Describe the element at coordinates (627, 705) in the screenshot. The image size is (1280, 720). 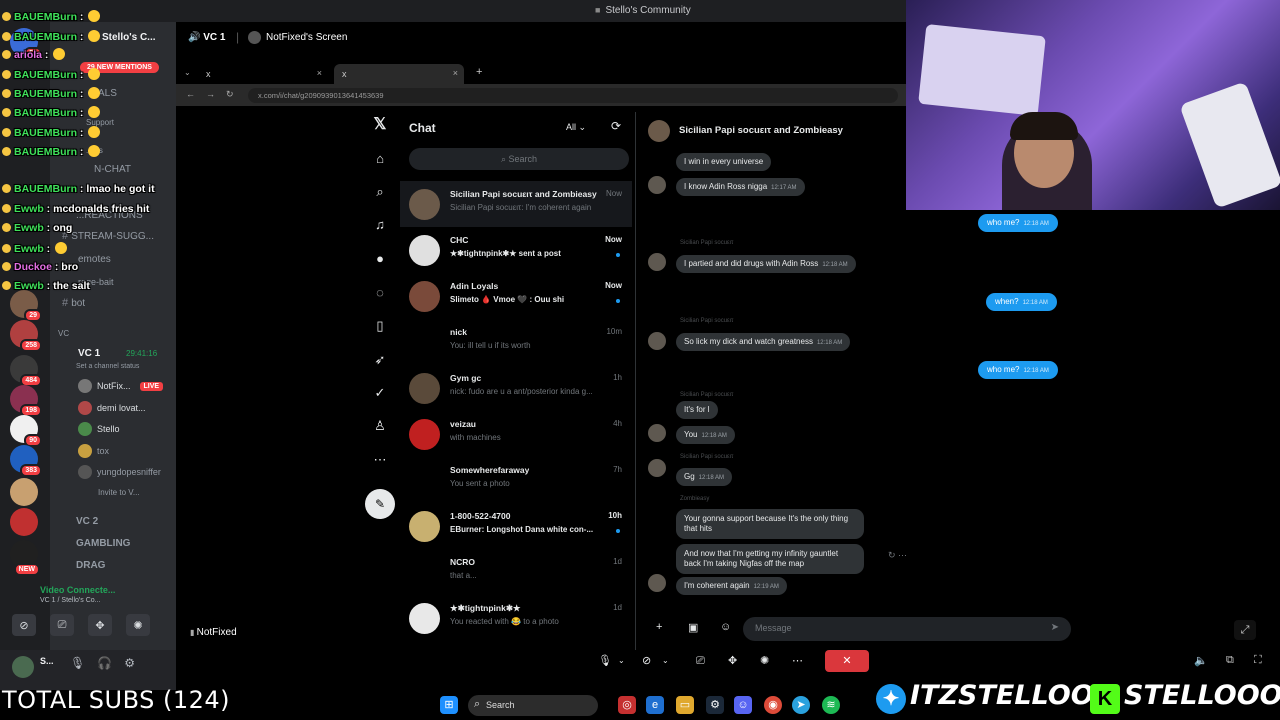
I see `app-icon: ◎` at that location.